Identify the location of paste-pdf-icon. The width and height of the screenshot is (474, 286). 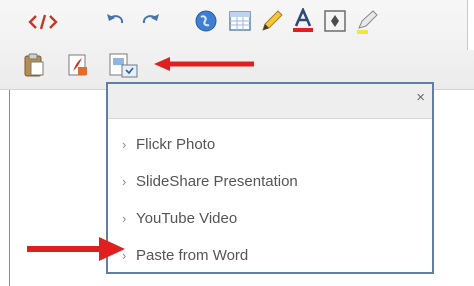
(78, 65).